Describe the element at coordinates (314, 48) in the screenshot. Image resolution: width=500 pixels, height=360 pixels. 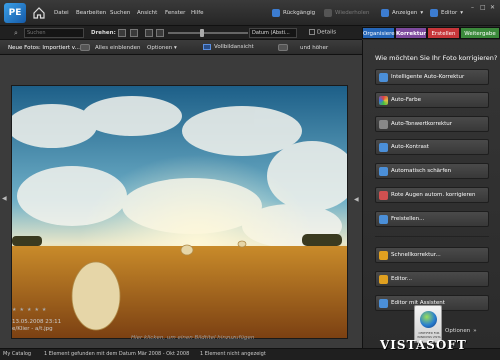
I see `and-higher-label: und höher` at that location.